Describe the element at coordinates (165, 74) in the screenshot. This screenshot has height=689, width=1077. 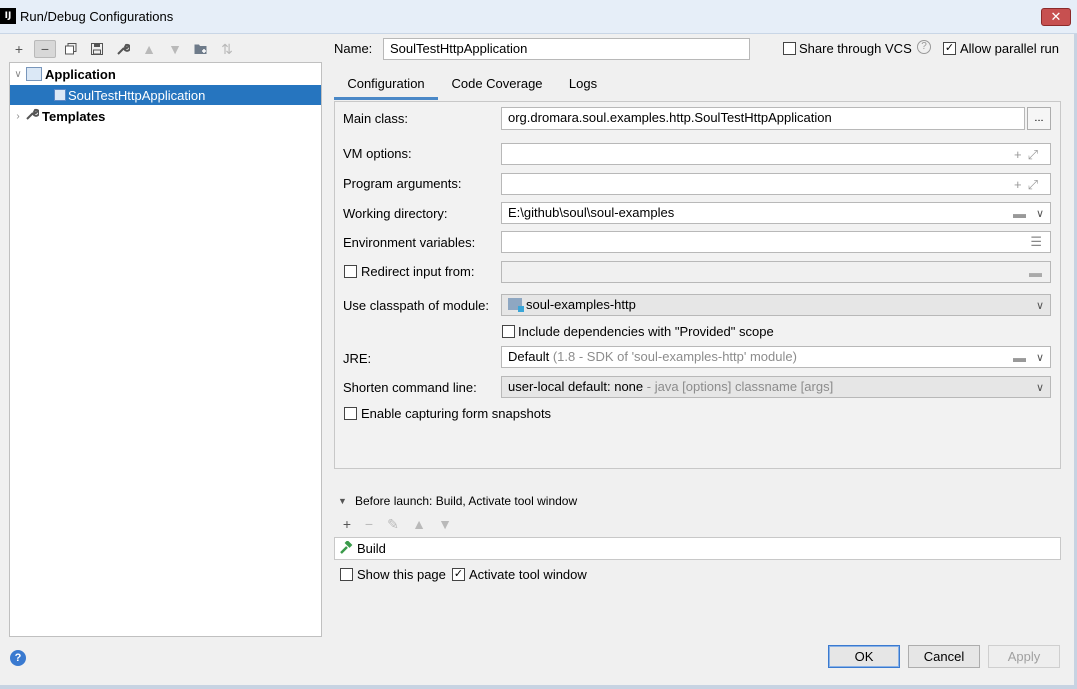
I see `tree-item-application: ∨ Application` at that location.